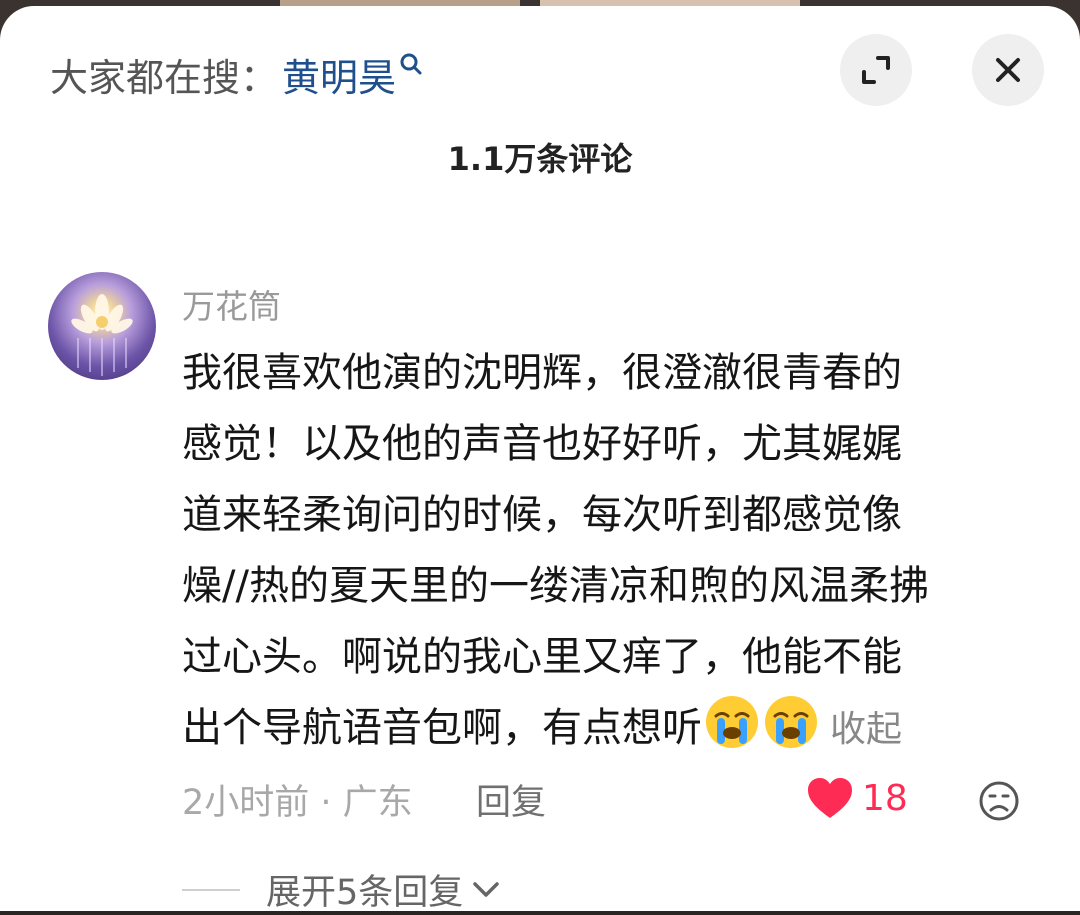  What do you see at coordinates (555, 586) in the screenshot?
I see `comment-line: 燥//热的夏天里的一缕清凉和煦的风温柔拂` at bounding box center [555, 586].